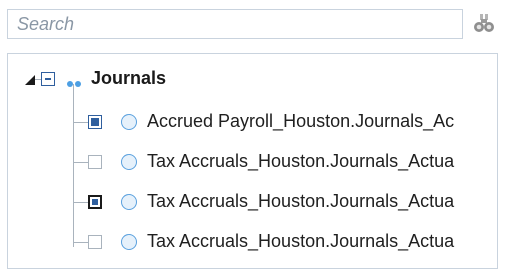 Image resolution: width=505 pixels, height=274 pixels. I want to click on tree-item-row: Accrued Payroll_Houston.Journals_Ac, so click(252, 122).